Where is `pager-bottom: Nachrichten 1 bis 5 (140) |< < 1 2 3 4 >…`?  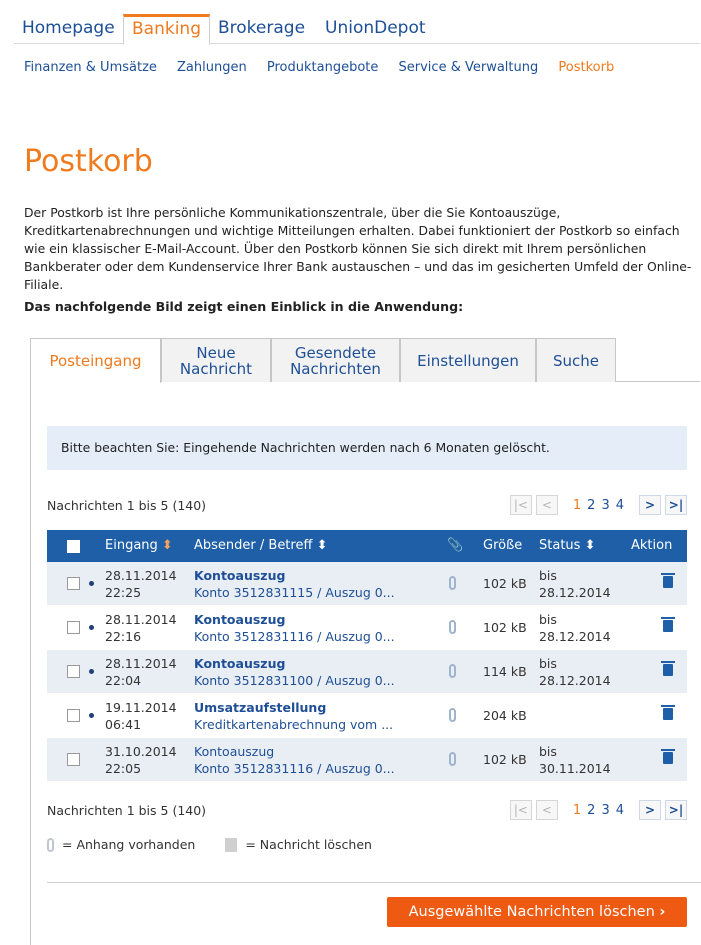
pager-bottom: Nachrichten 1 bis 5 (140) |< < 1 2 3 4 >… is located at coordinates (367, 811).